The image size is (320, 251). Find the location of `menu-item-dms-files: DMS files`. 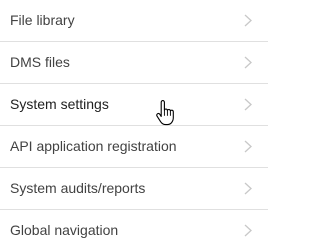

menu-item-dms-files: DMS files is located at coordinates (134, 63).